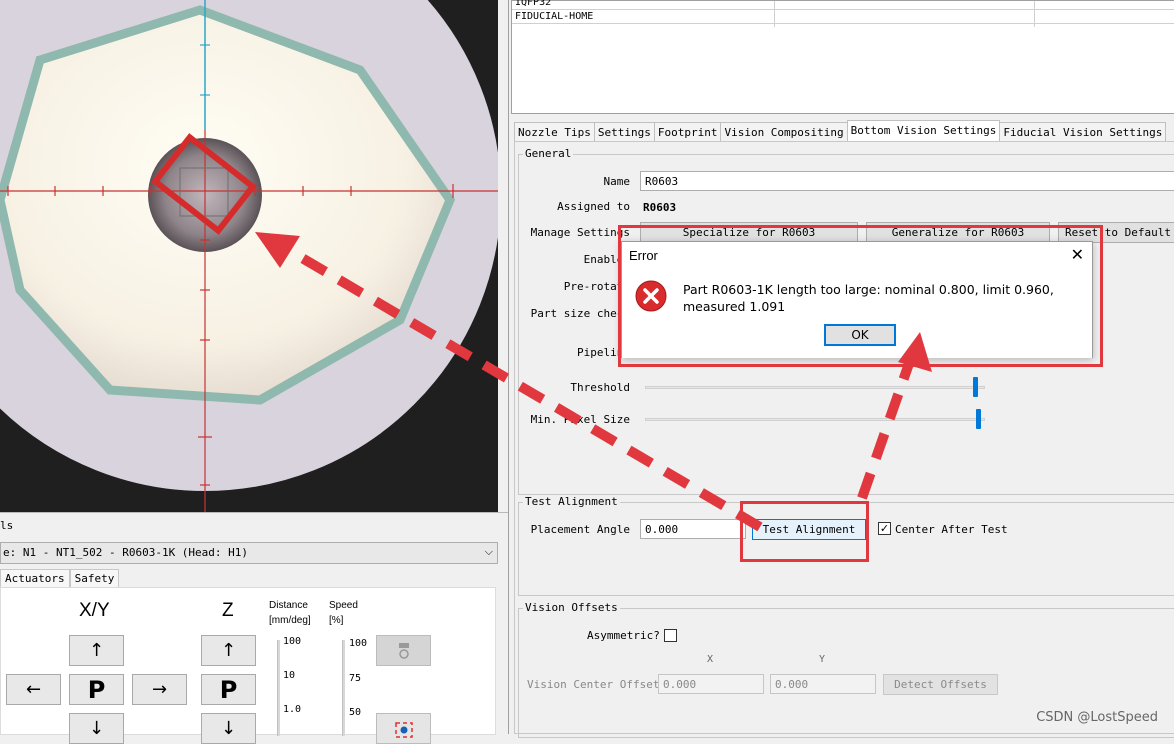  Describe the element at coordinates (822, 659) in the screenshot. I see `y-column-label: Y` at that location.